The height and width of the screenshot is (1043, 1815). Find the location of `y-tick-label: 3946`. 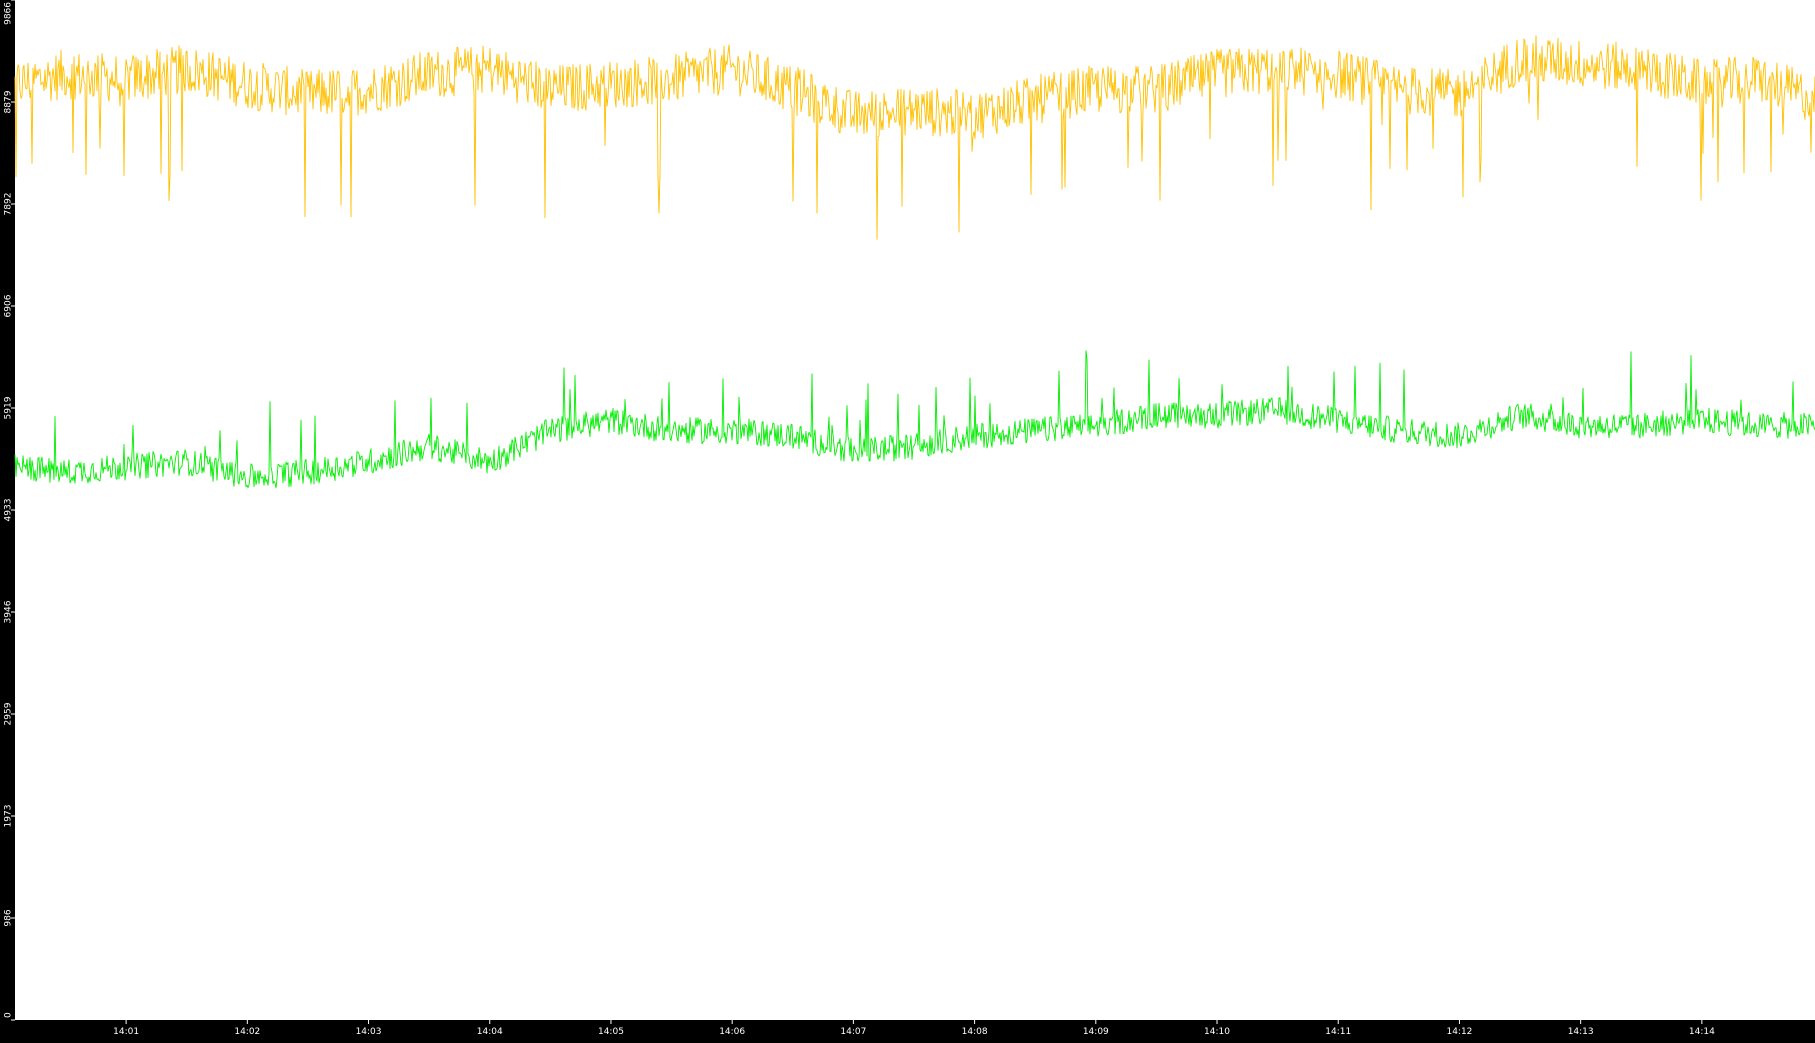

y-tick-label: 3946 is located at coordinates (9, 611).